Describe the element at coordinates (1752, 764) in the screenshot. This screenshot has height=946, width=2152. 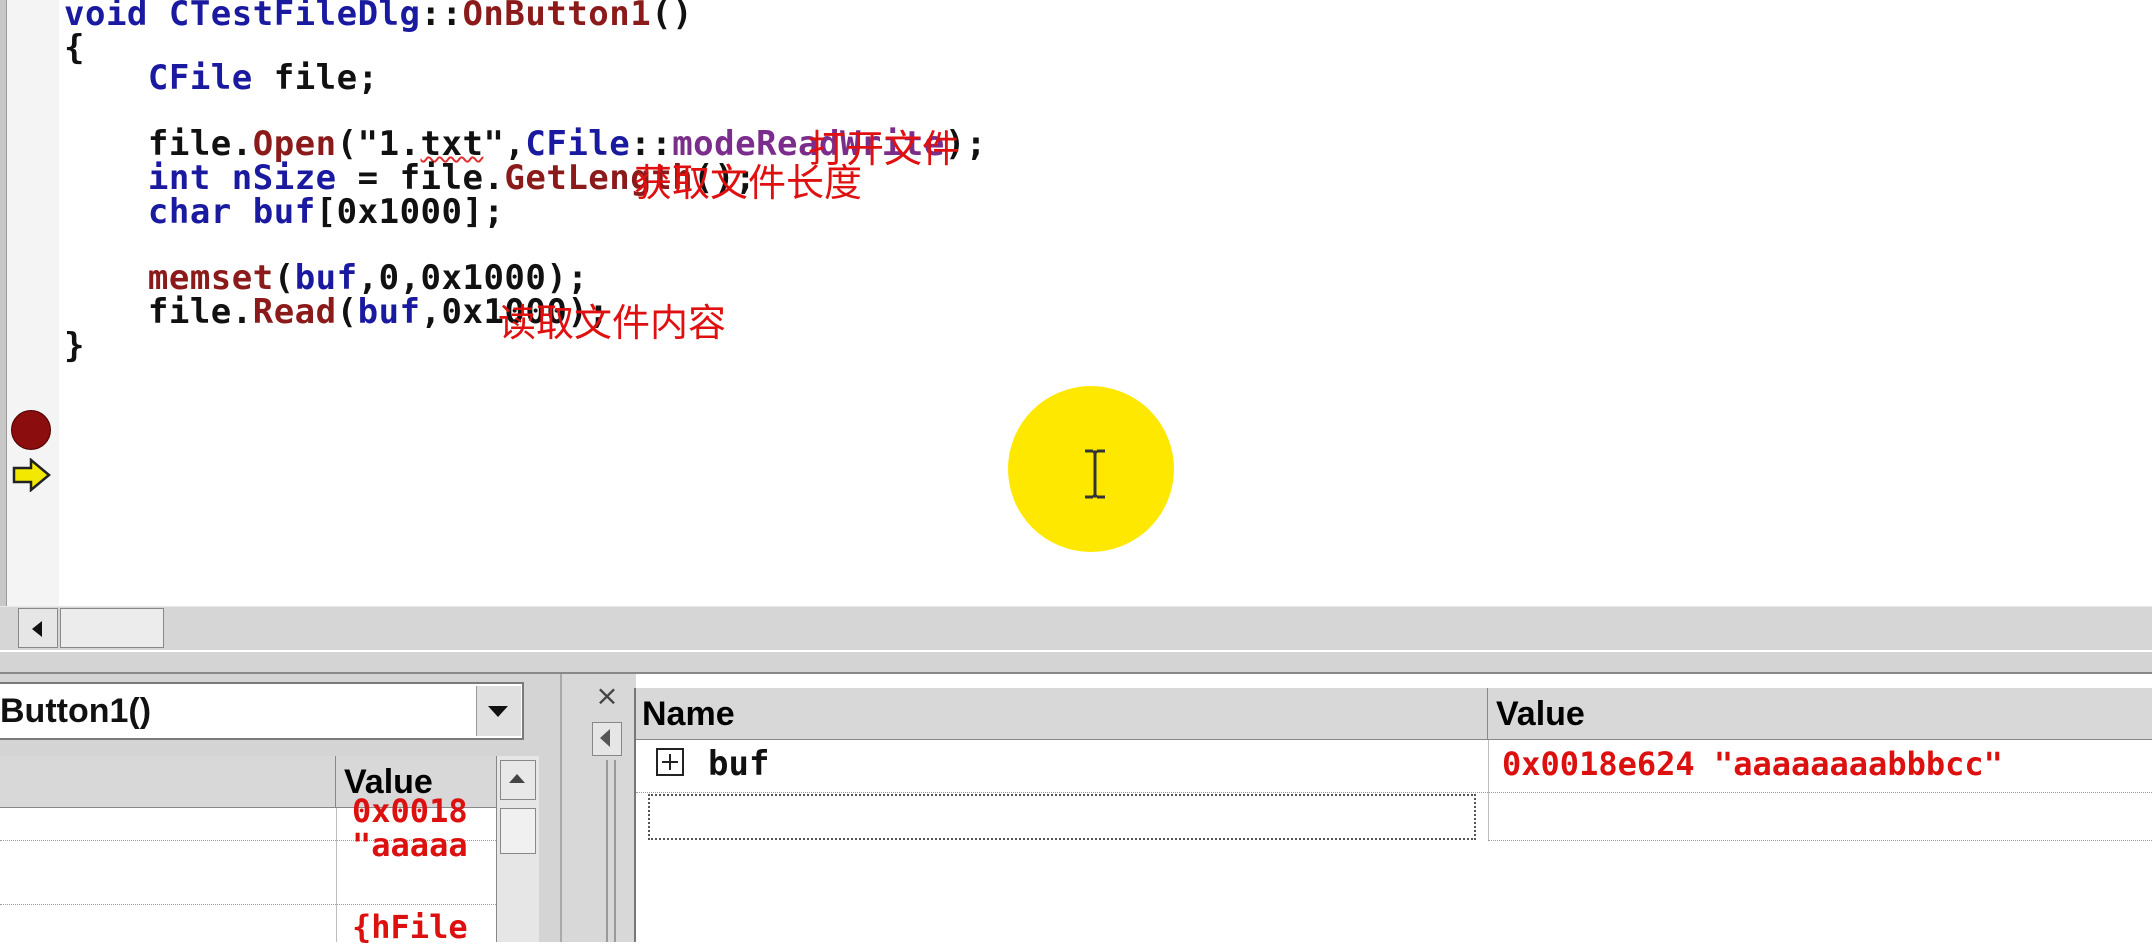
I see `watch-row-value: 0x0018e624 "aaaaaaaabbbcc"` at that location.